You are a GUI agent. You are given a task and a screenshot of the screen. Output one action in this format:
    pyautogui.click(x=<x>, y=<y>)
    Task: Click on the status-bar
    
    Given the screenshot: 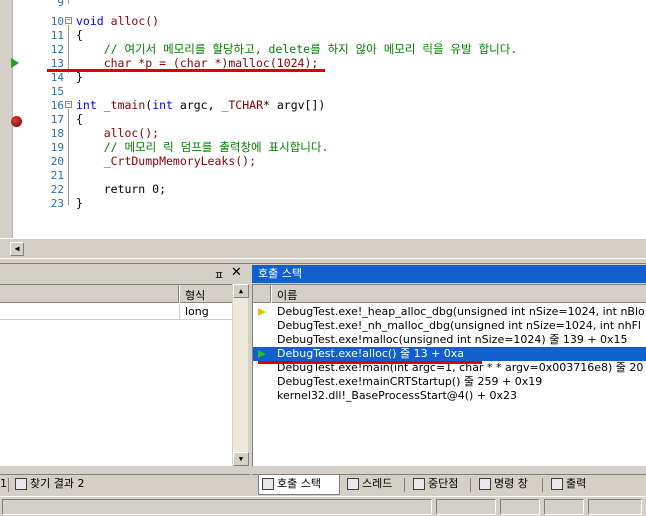 What is the action you would take?
    pyautogui.click(x=323, y=506)
    